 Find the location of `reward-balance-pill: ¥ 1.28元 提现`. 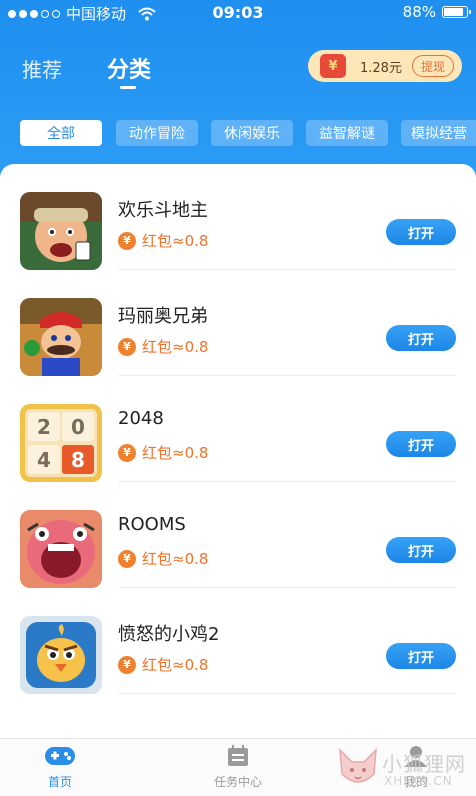

reward-balance-pill: ¥ 1.28元 提现 is located at coordinates (385, 66).